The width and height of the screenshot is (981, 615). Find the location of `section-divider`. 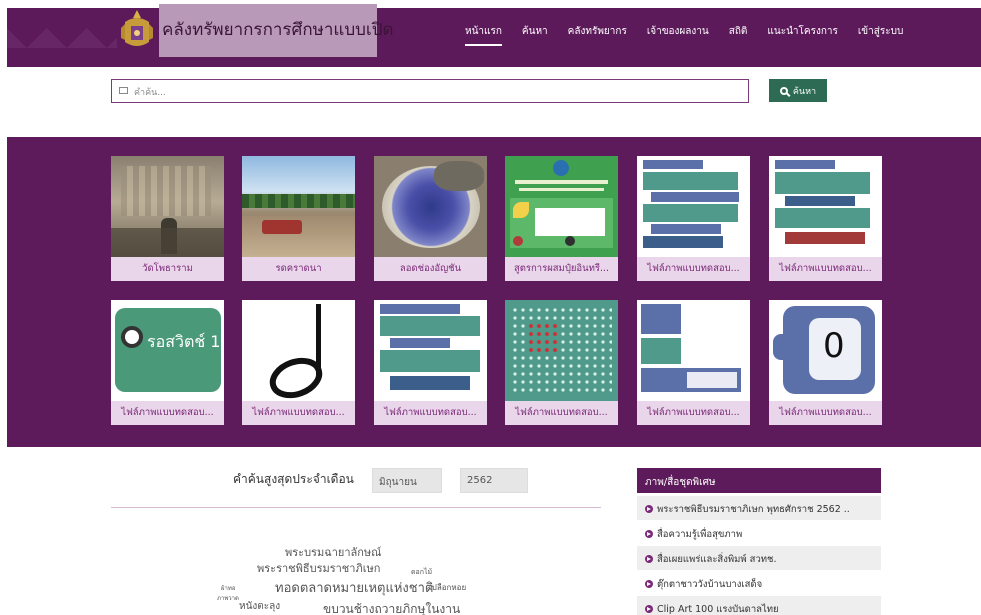

section-divider is located at coordinates (356, 507).